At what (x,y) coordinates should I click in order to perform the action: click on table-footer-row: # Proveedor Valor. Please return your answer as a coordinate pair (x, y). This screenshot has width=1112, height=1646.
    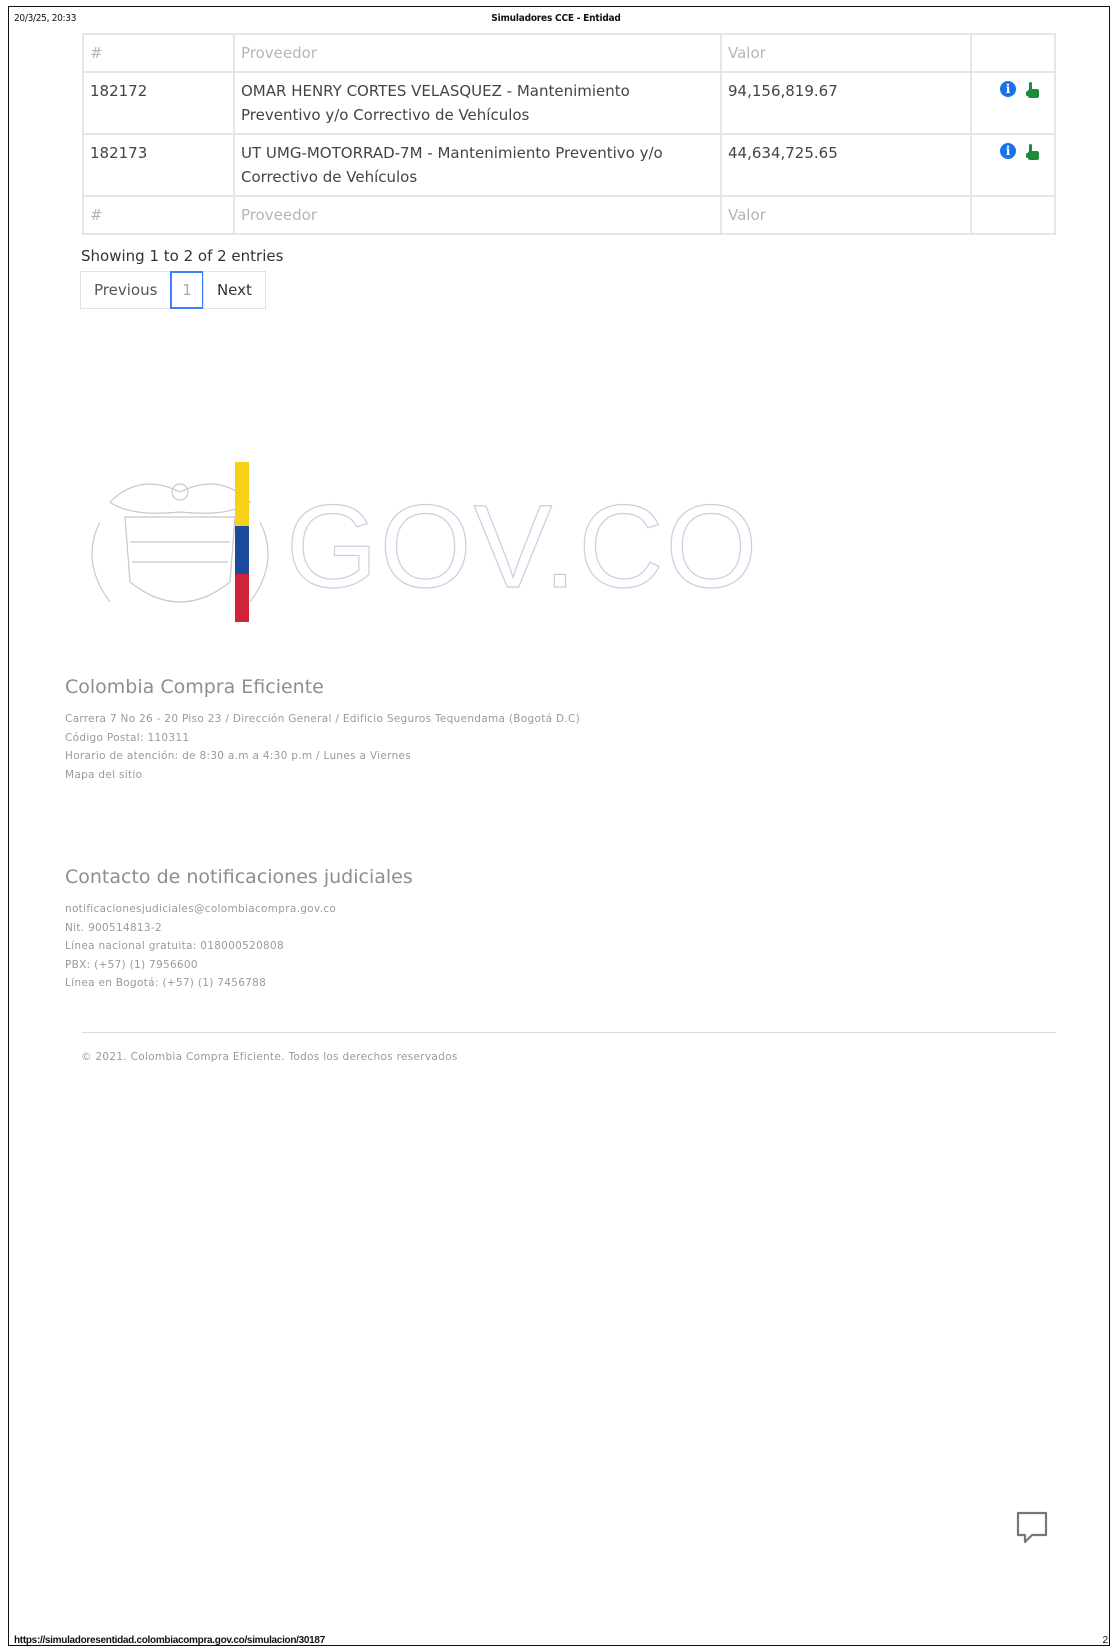
    Looking at the image, I should click on (569, 215).